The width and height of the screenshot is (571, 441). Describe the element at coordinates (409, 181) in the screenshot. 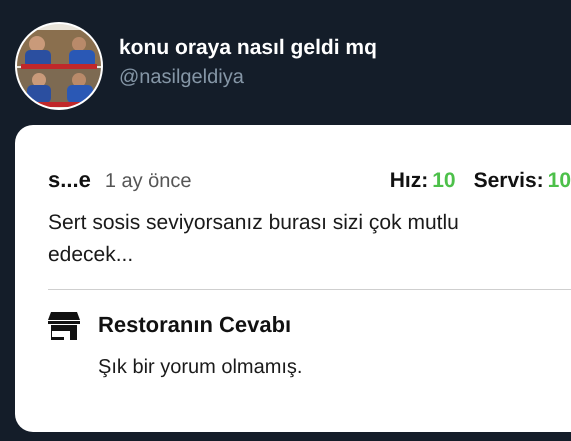

I see `rating-label: Hız:` at that location.